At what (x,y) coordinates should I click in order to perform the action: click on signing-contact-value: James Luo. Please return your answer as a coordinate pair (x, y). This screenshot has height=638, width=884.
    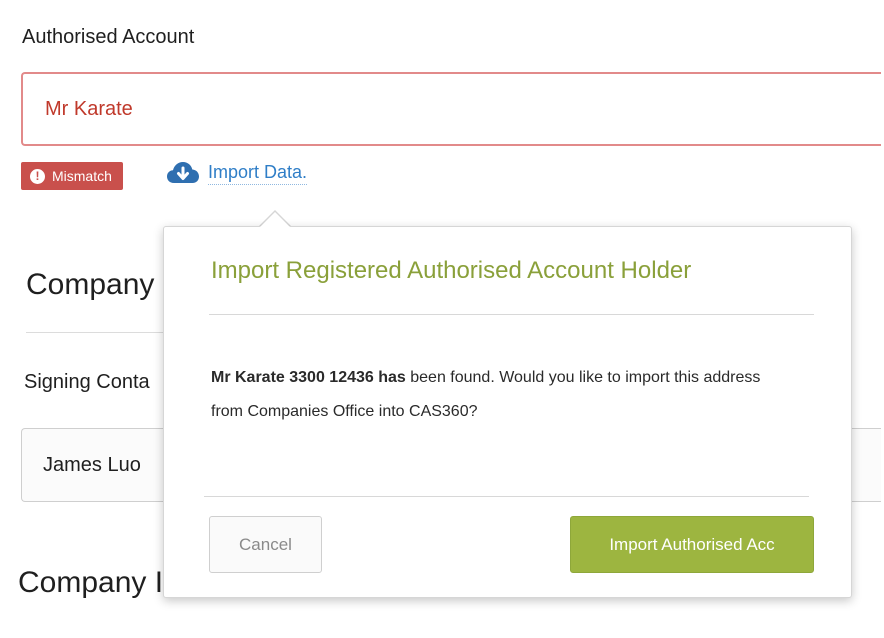
    Looking at the image, I should click on (92, 464).